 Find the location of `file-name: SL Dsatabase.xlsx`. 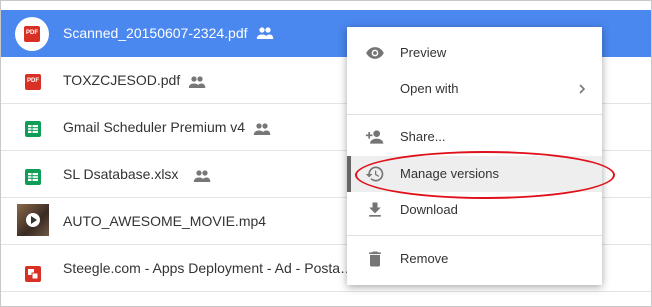

file-name: SL Dsatabase.xlsx is located at coordinates (121, 174).